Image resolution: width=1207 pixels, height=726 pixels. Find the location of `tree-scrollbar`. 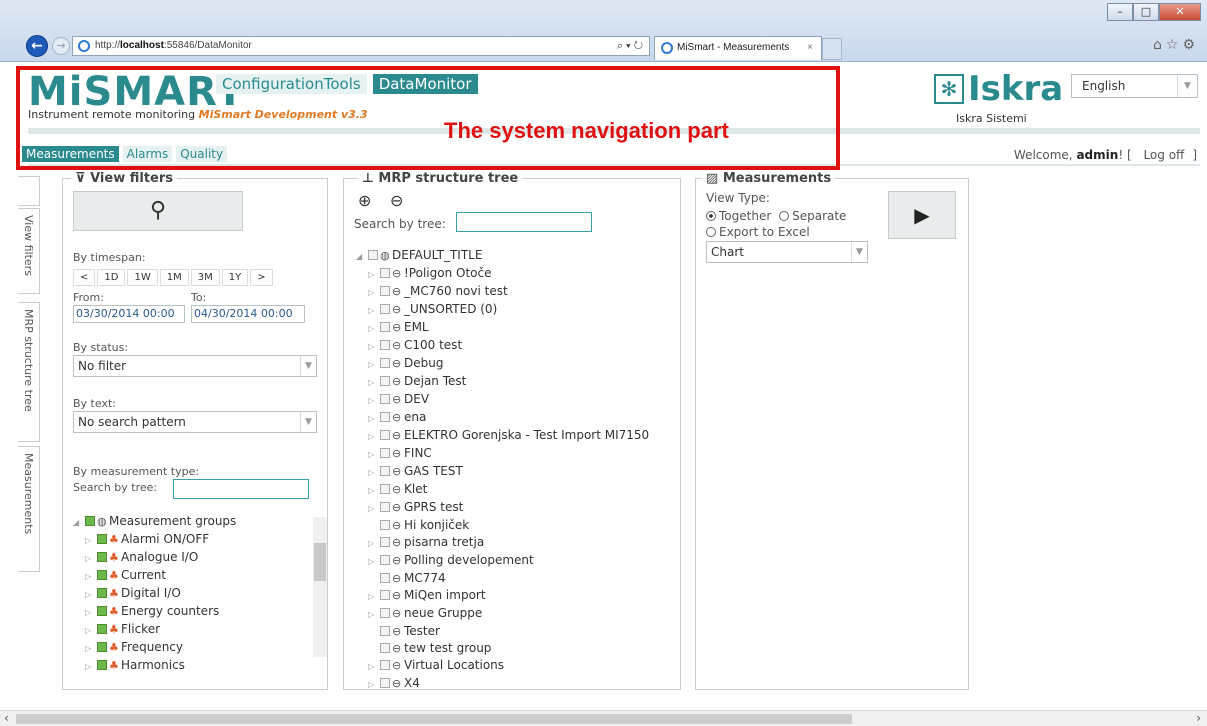

tree-scrollbar is located at coordinates (320, 587).